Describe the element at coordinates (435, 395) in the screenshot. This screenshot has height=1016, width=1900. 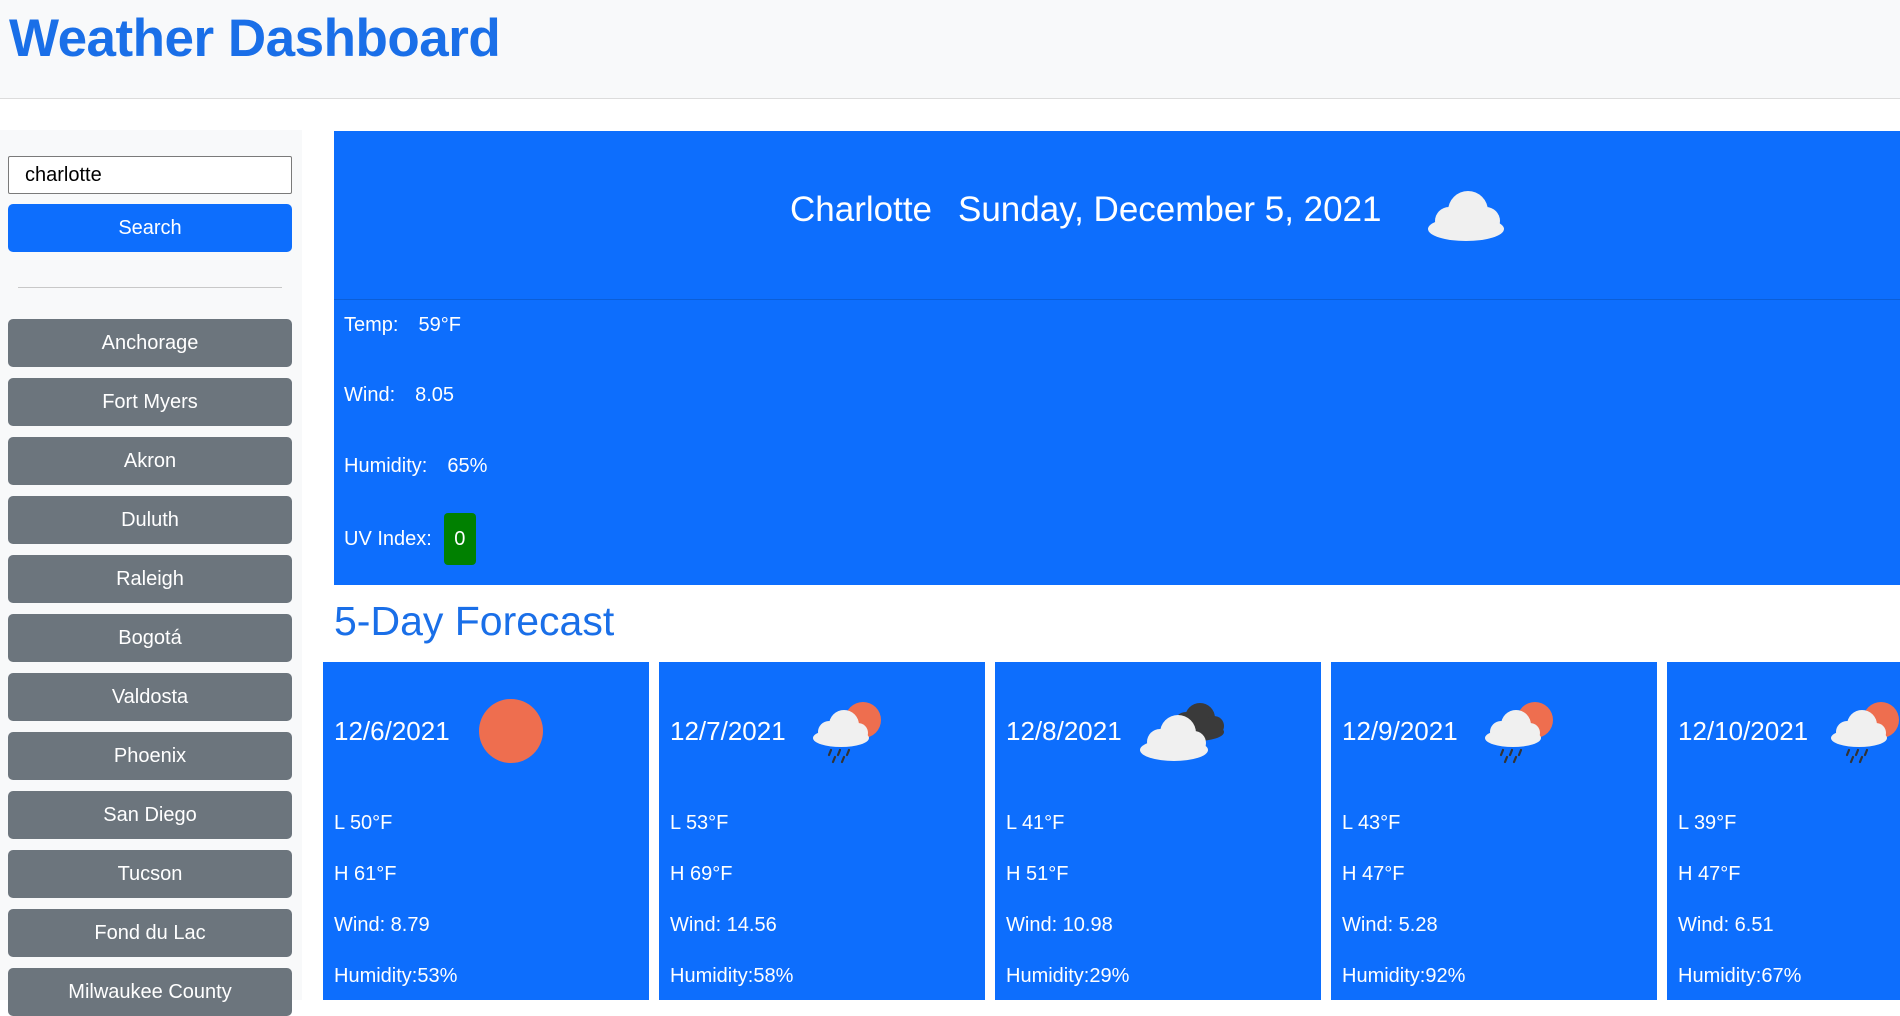
I see `wind-value: 8.05` at that location.